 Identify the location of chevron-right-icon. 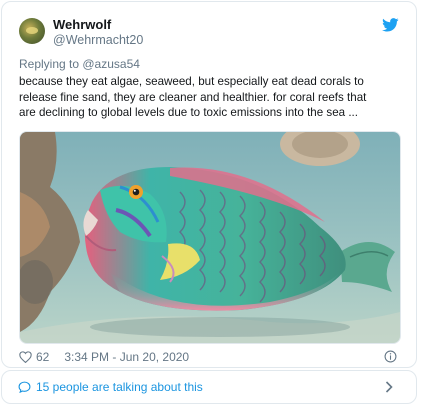
(389, 387).